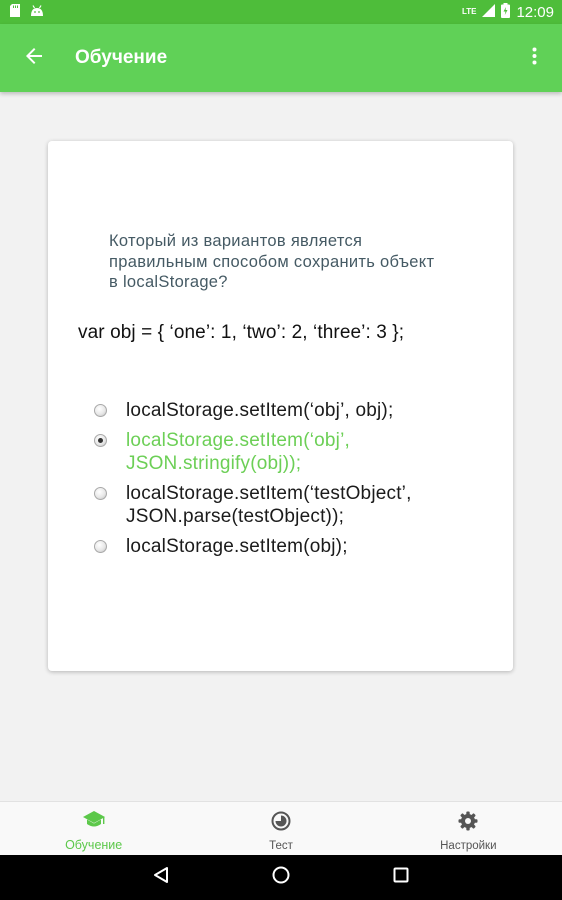  I want to click on sd-card-icon, so click(15, 12).